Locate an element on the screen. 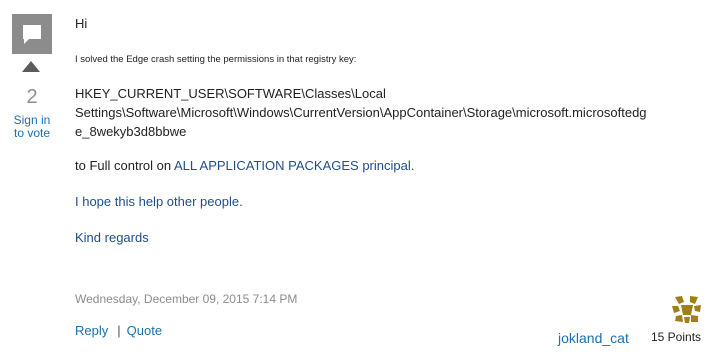 This screenshot has width=728, height=360. to-vote-label: to vote is located at coordinates (32, 133).